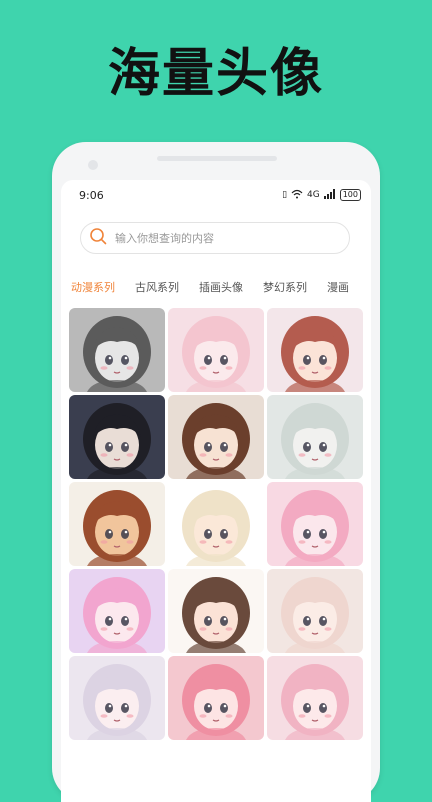  I want to click on wifi-icon, so click(297, 195).